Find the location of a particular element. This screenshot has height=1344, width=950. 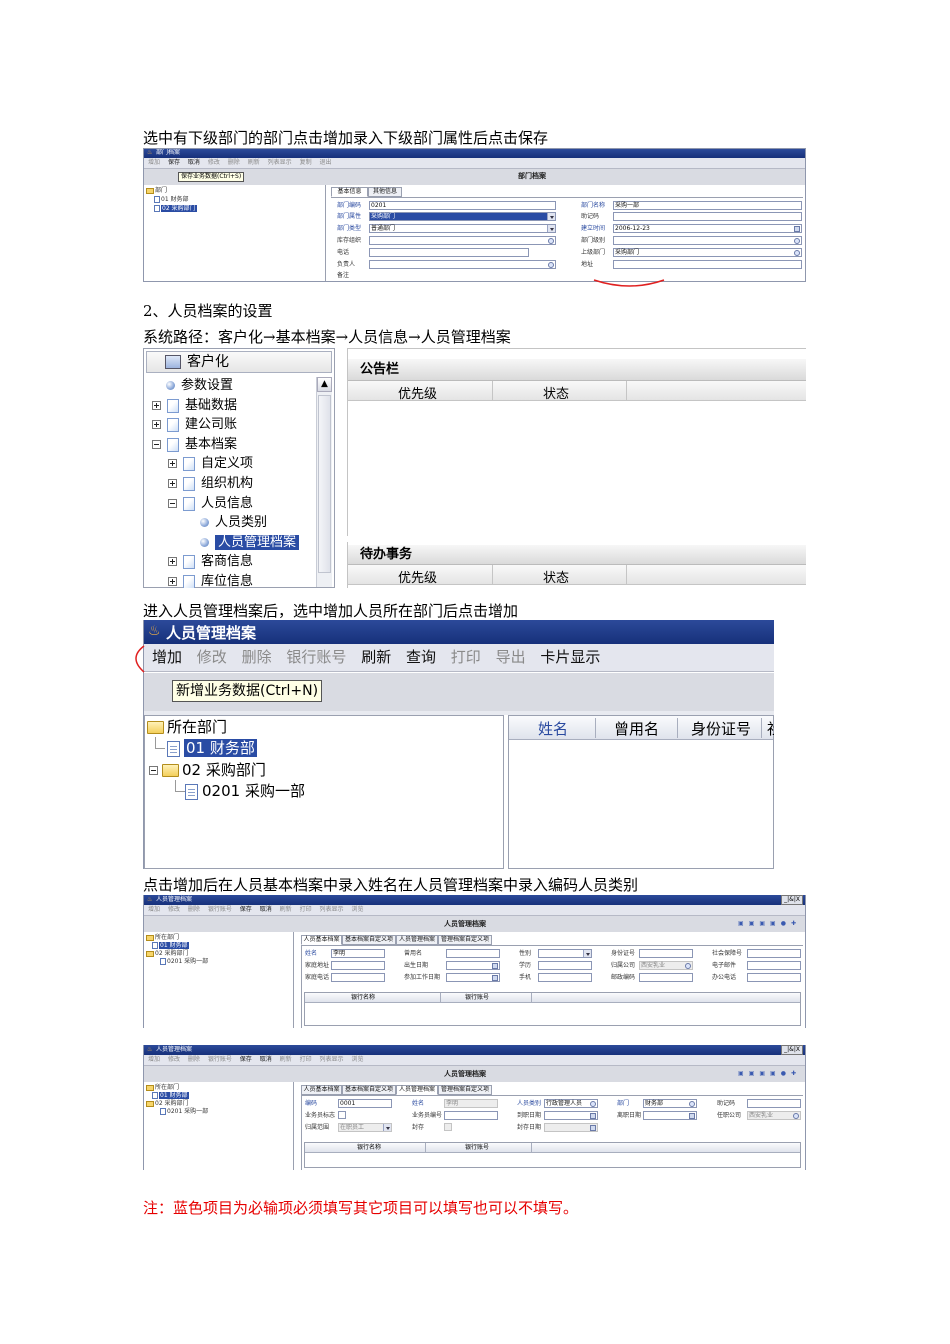

tree-node-personnel-category: 人员类别 is located at coordinates (233, 522).